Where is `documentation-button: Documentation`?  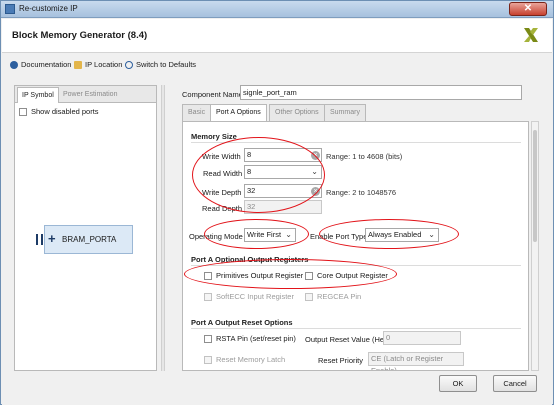
documentation-button: Documentation is located at coordinates (40, 64).